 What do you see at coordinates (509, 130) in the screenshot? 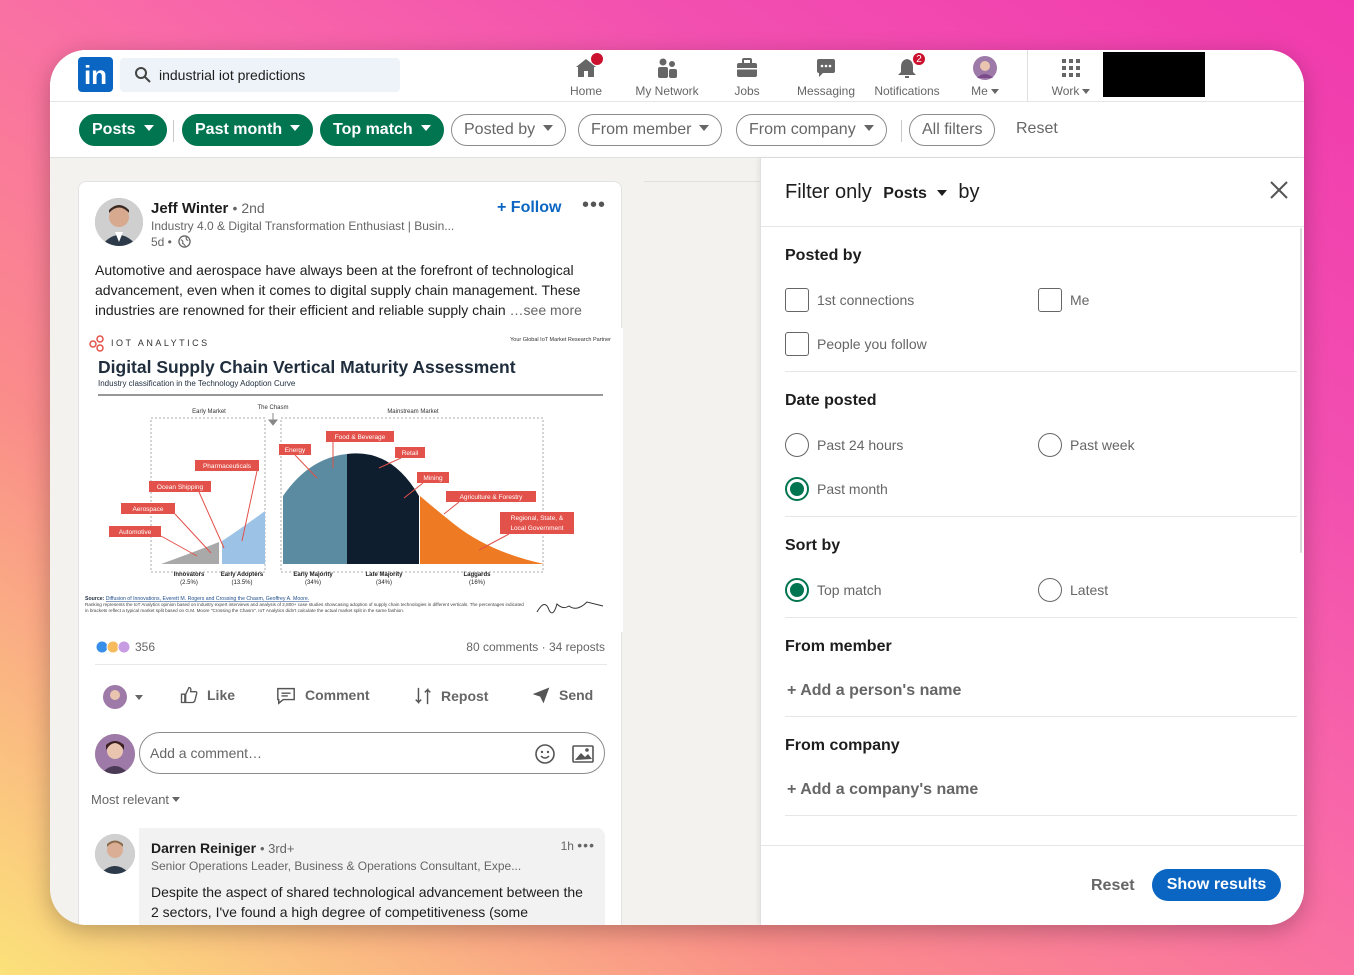
I see `filter-posted-by: Posted by` at bounding box center [509, 130].